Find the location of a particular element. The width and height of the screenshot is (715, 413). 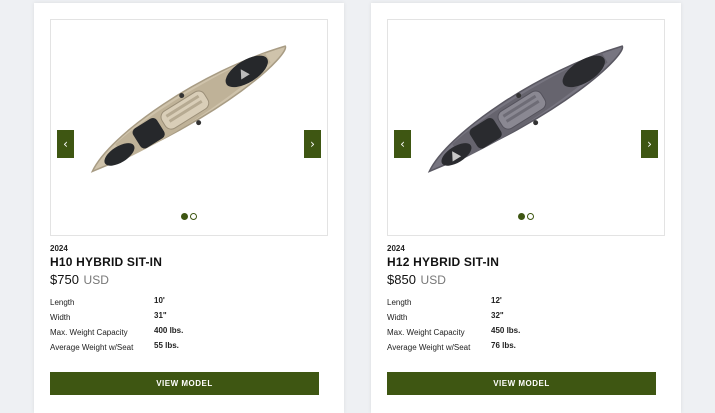

spec-value: 10' is located at coordinates (159, 300).